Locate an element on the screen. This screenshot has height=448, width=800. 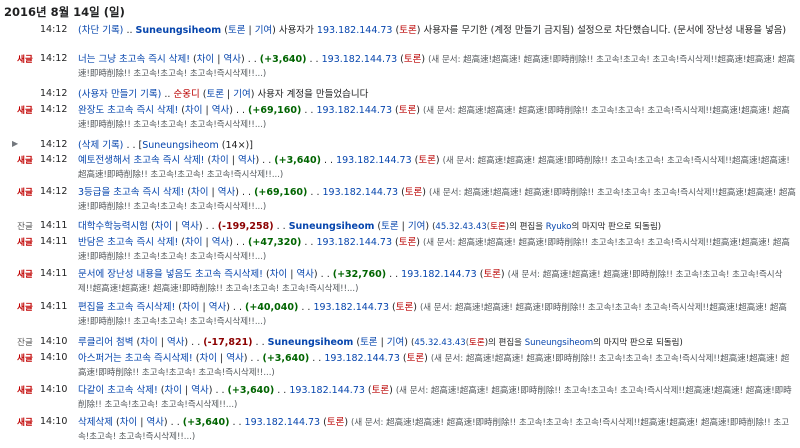
size-delta: (-17,821) is located at coordinates (228, 342).